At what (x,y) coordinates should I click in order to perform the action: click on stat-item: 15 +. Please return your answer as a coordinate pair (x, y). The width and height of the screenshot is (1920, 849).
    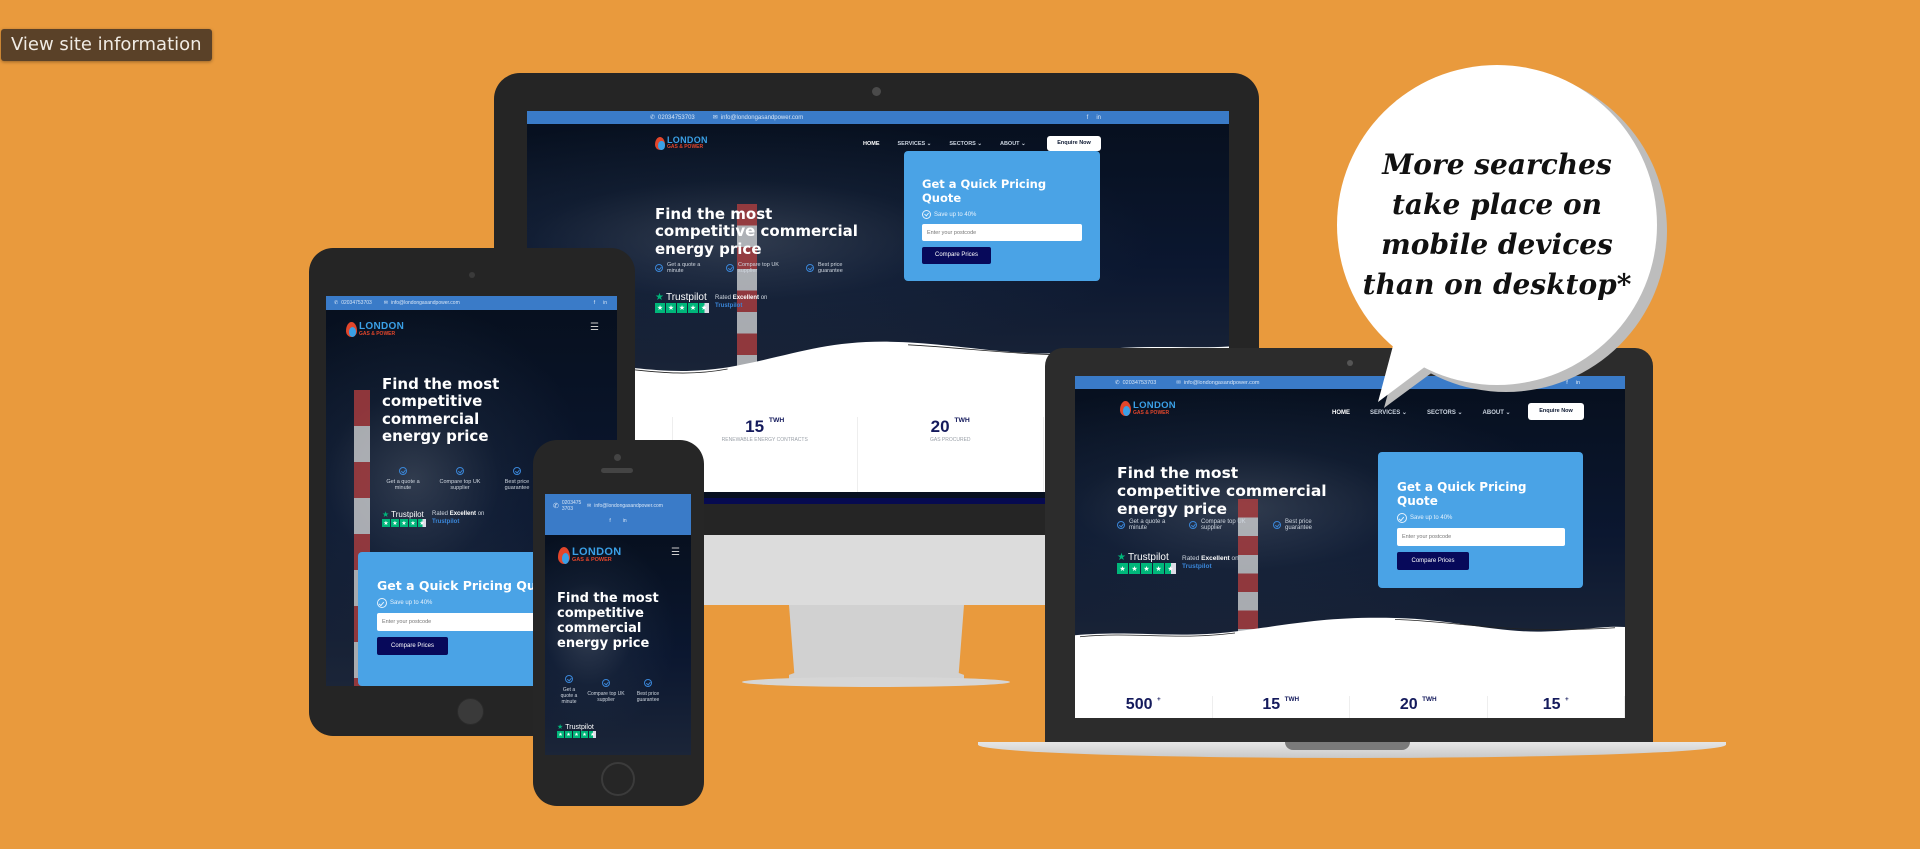
    Looking at the image, I should click on (1556, 707).